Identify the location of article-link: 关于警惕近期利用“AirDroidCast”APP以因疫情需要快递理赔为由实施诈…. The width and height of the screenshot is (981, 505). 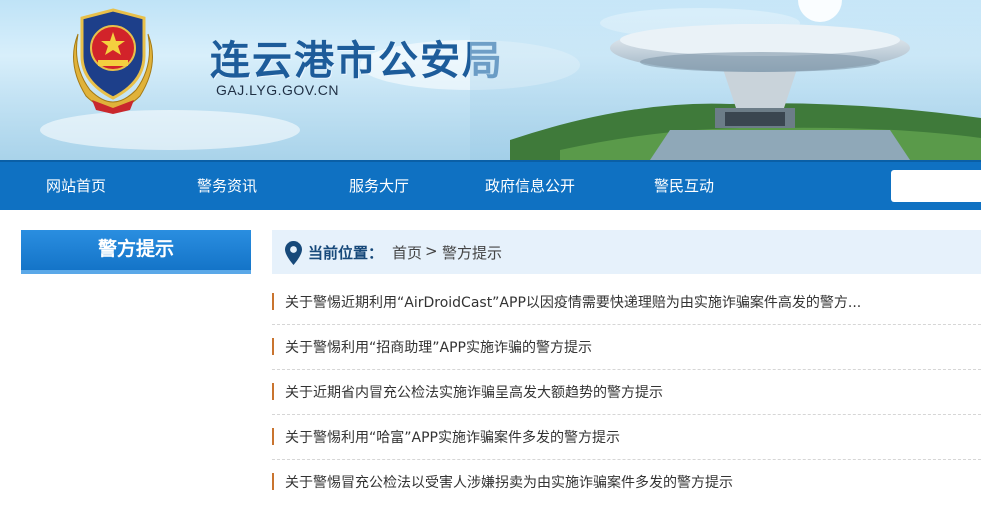
(573, 302).